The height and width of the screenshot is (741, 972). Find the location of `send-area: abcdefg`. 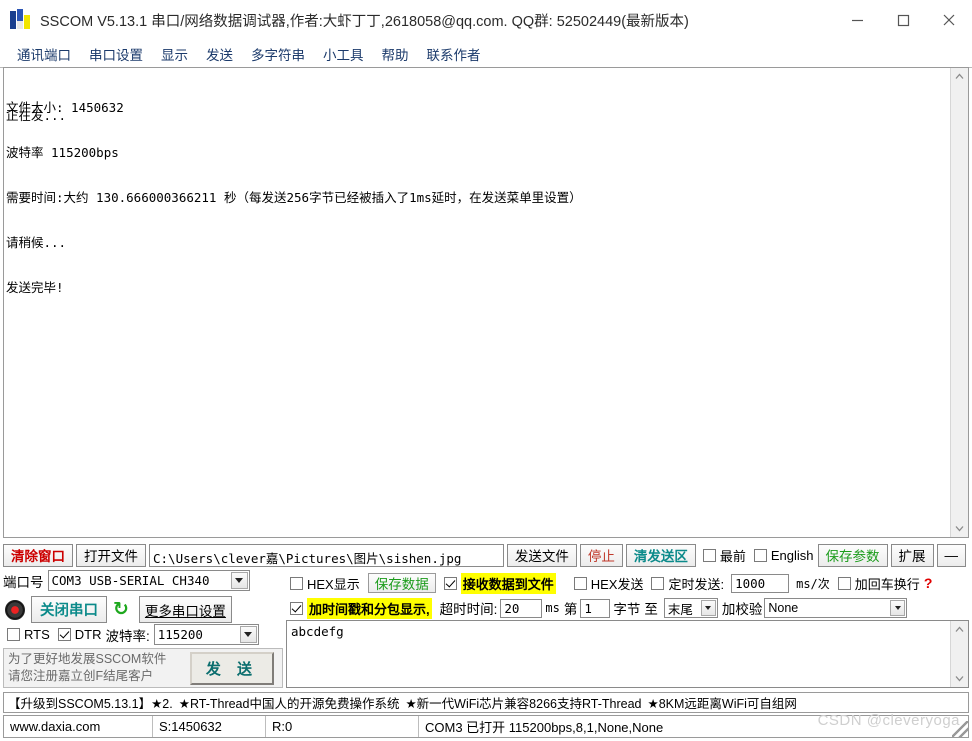

send-area: abcdefg is located at coordinates (627, 654).